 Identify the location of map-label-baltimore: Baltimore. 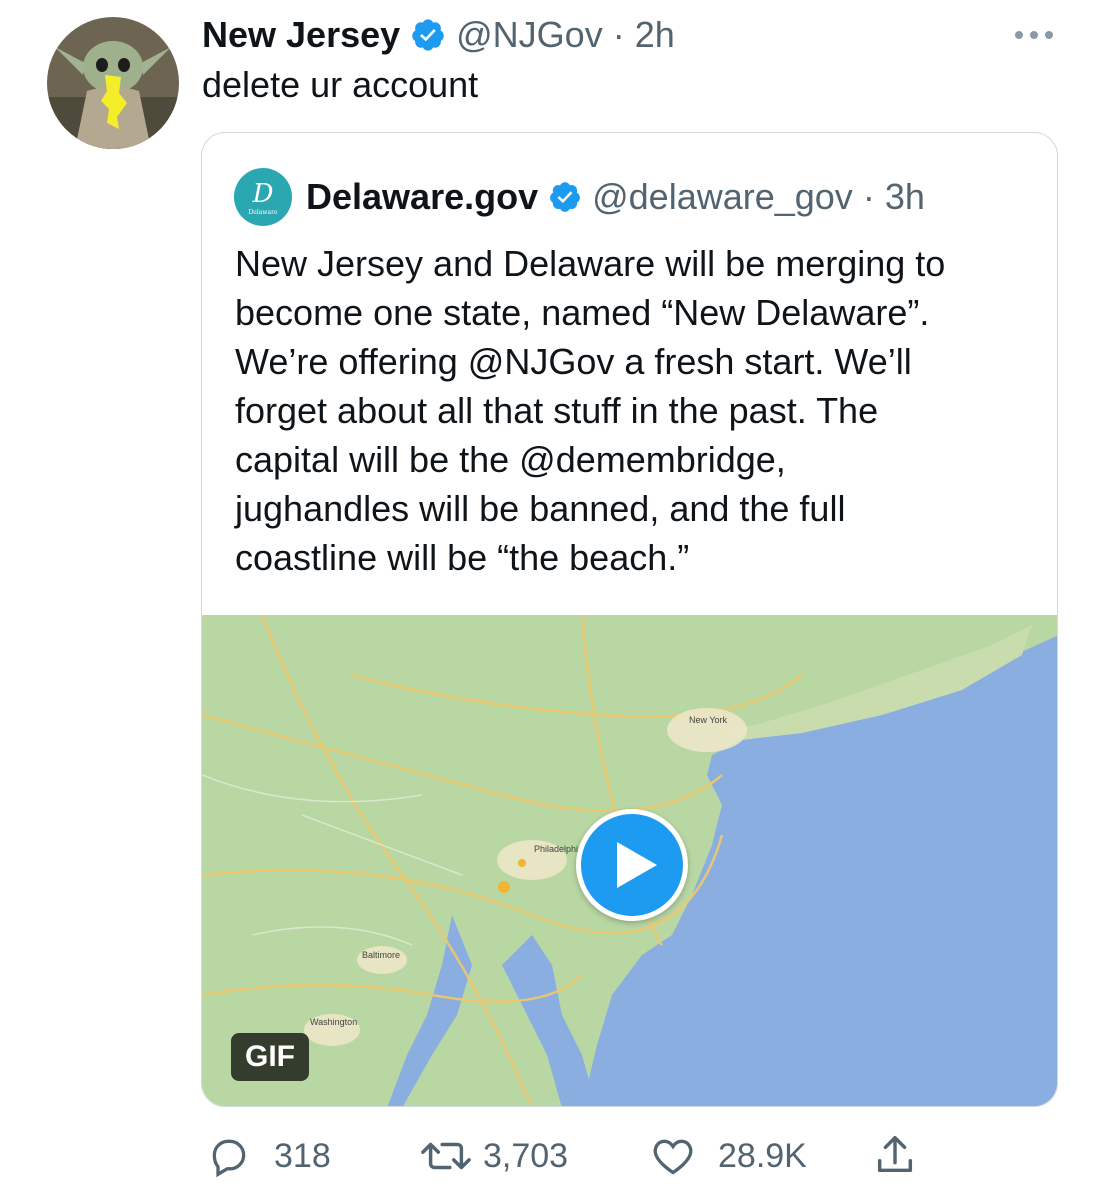
(381, 955).